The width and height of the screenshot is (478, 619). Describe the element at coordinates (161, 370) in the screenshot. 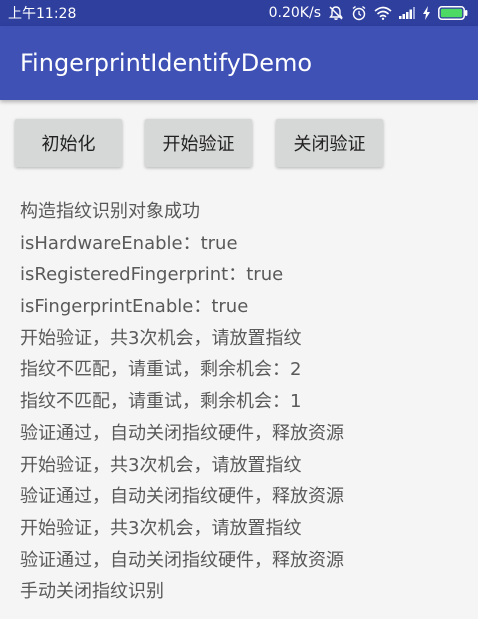

I see `log-line: 指纹不匹配，请重试，剩余机会：2` at that location.